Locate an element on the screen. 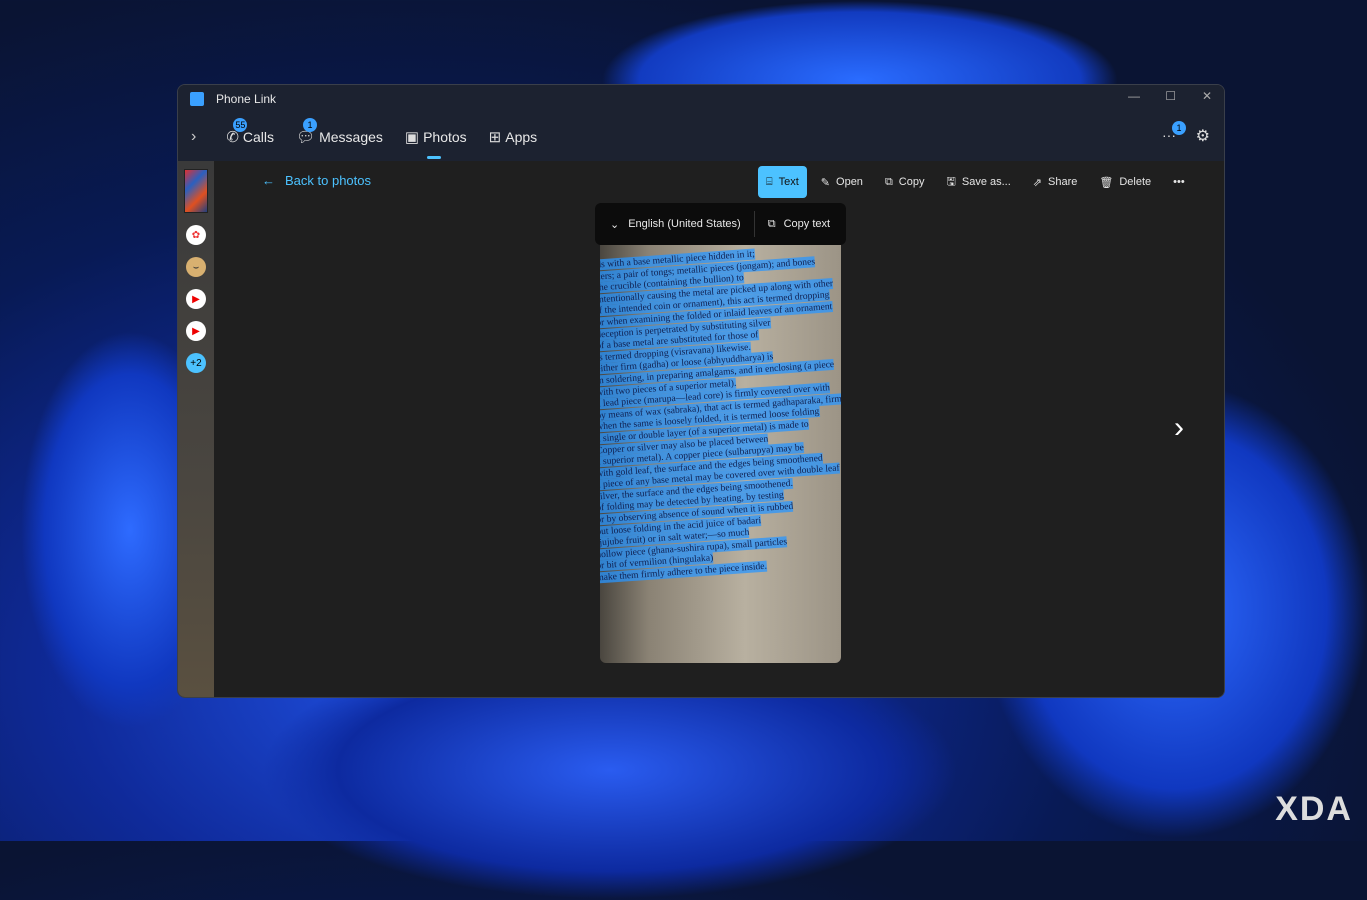  settings-gear-icon: ⚙ is located at coordinates (1203, 136).